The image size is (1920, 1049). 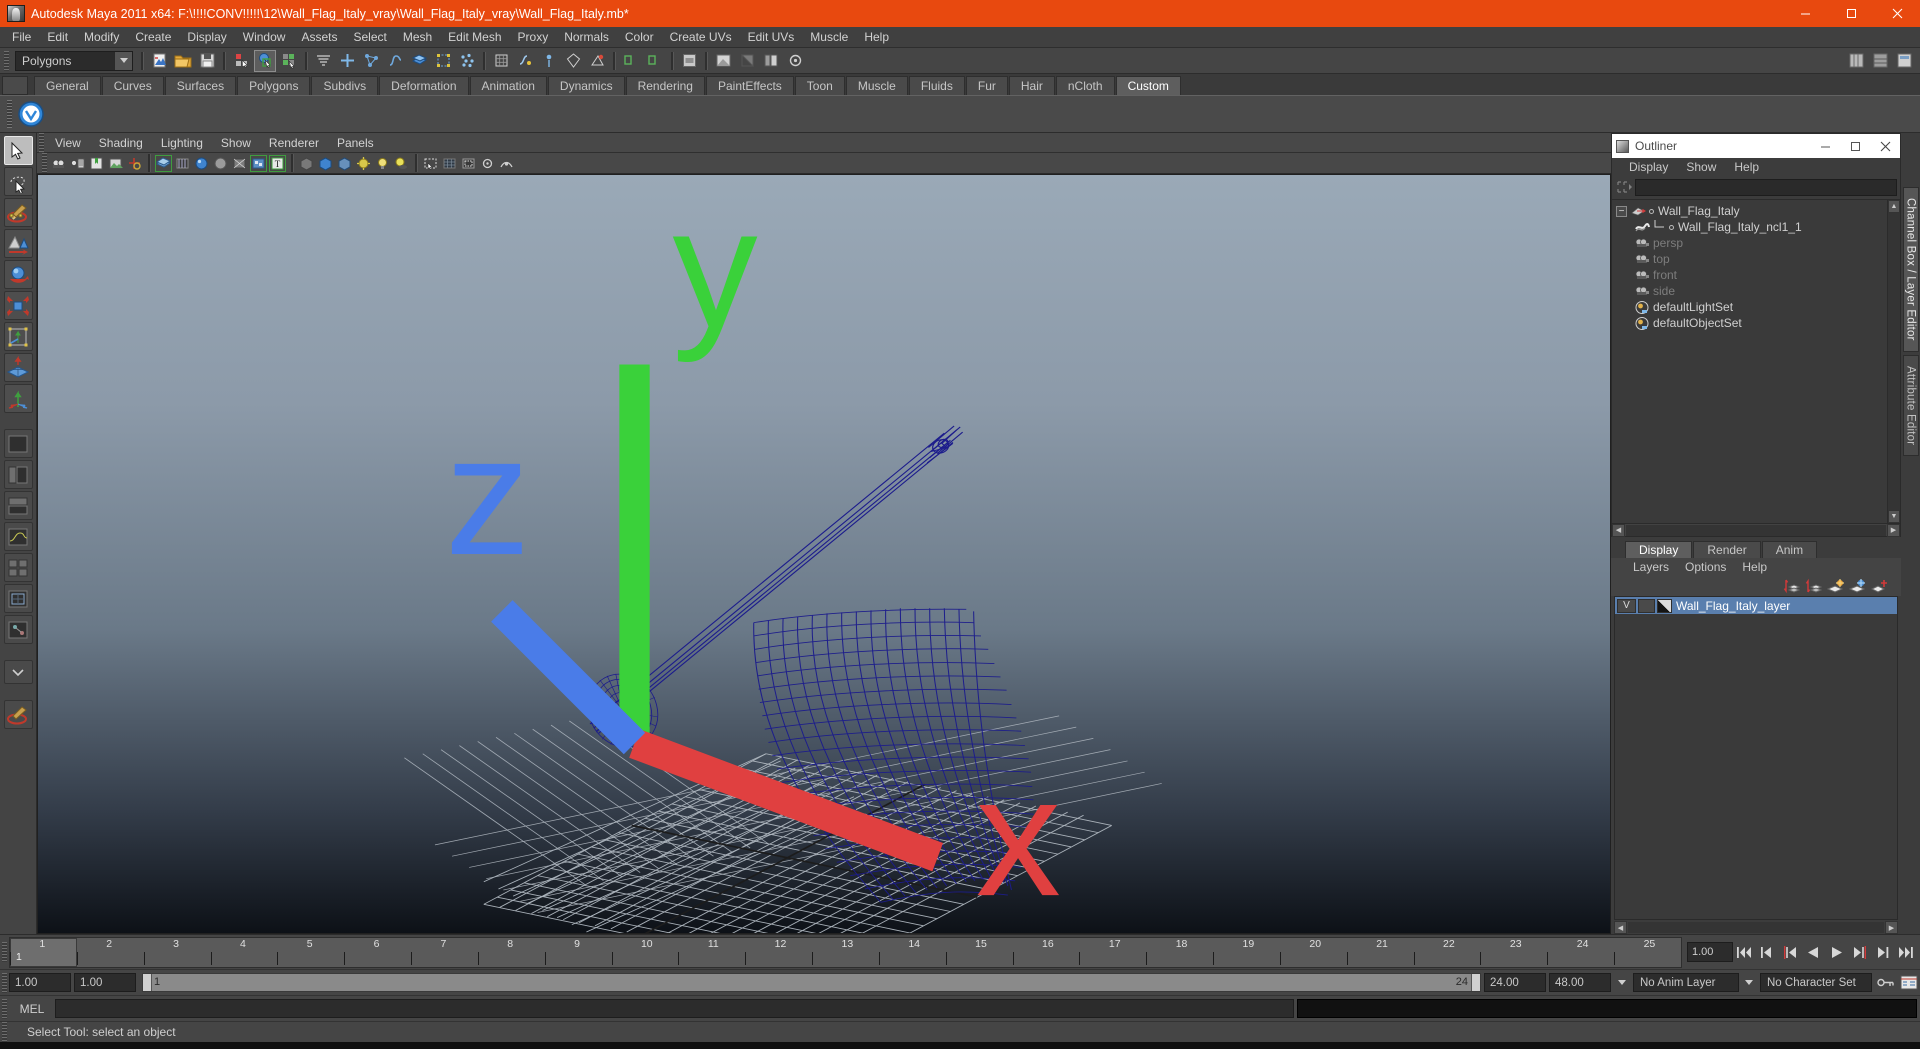 What do you see at coordinates (147, 982) in the screenshot?
I see `range-left-handle` at bounding box center [147, 982].